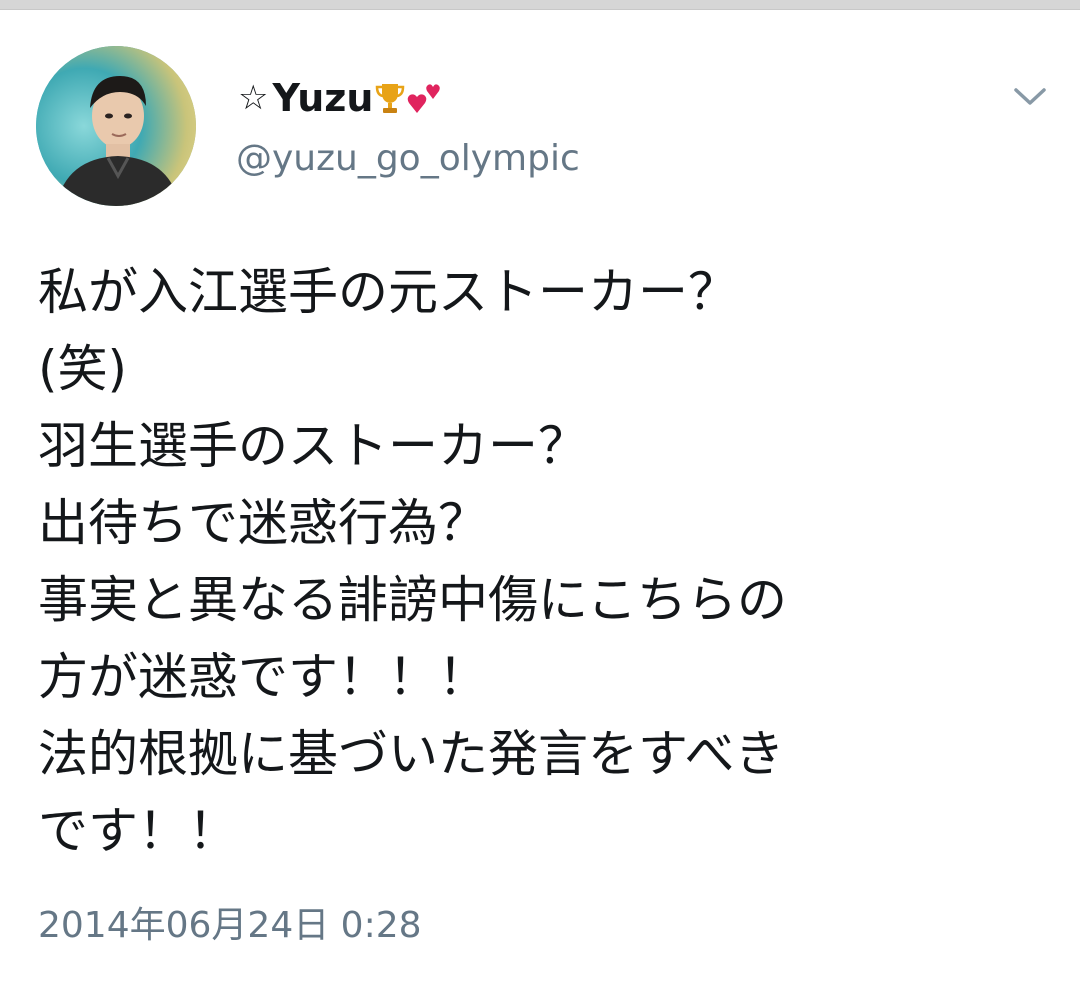 The image size is (1080, 981). What do you see at coordinates (313, 446) in the screenshot?
I see `tweet-text-line: 羽生選手のストーカー？` at bounding box center [313, 446].